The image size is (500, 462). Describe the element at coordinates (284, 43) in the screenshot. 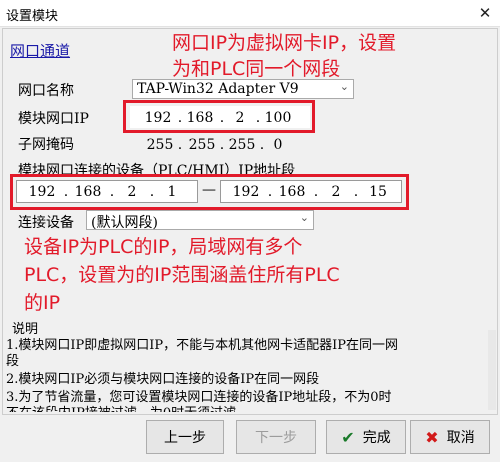

I see `annotation-top-line1: 网口IP为虚拟网卡IP，设置` at that location.